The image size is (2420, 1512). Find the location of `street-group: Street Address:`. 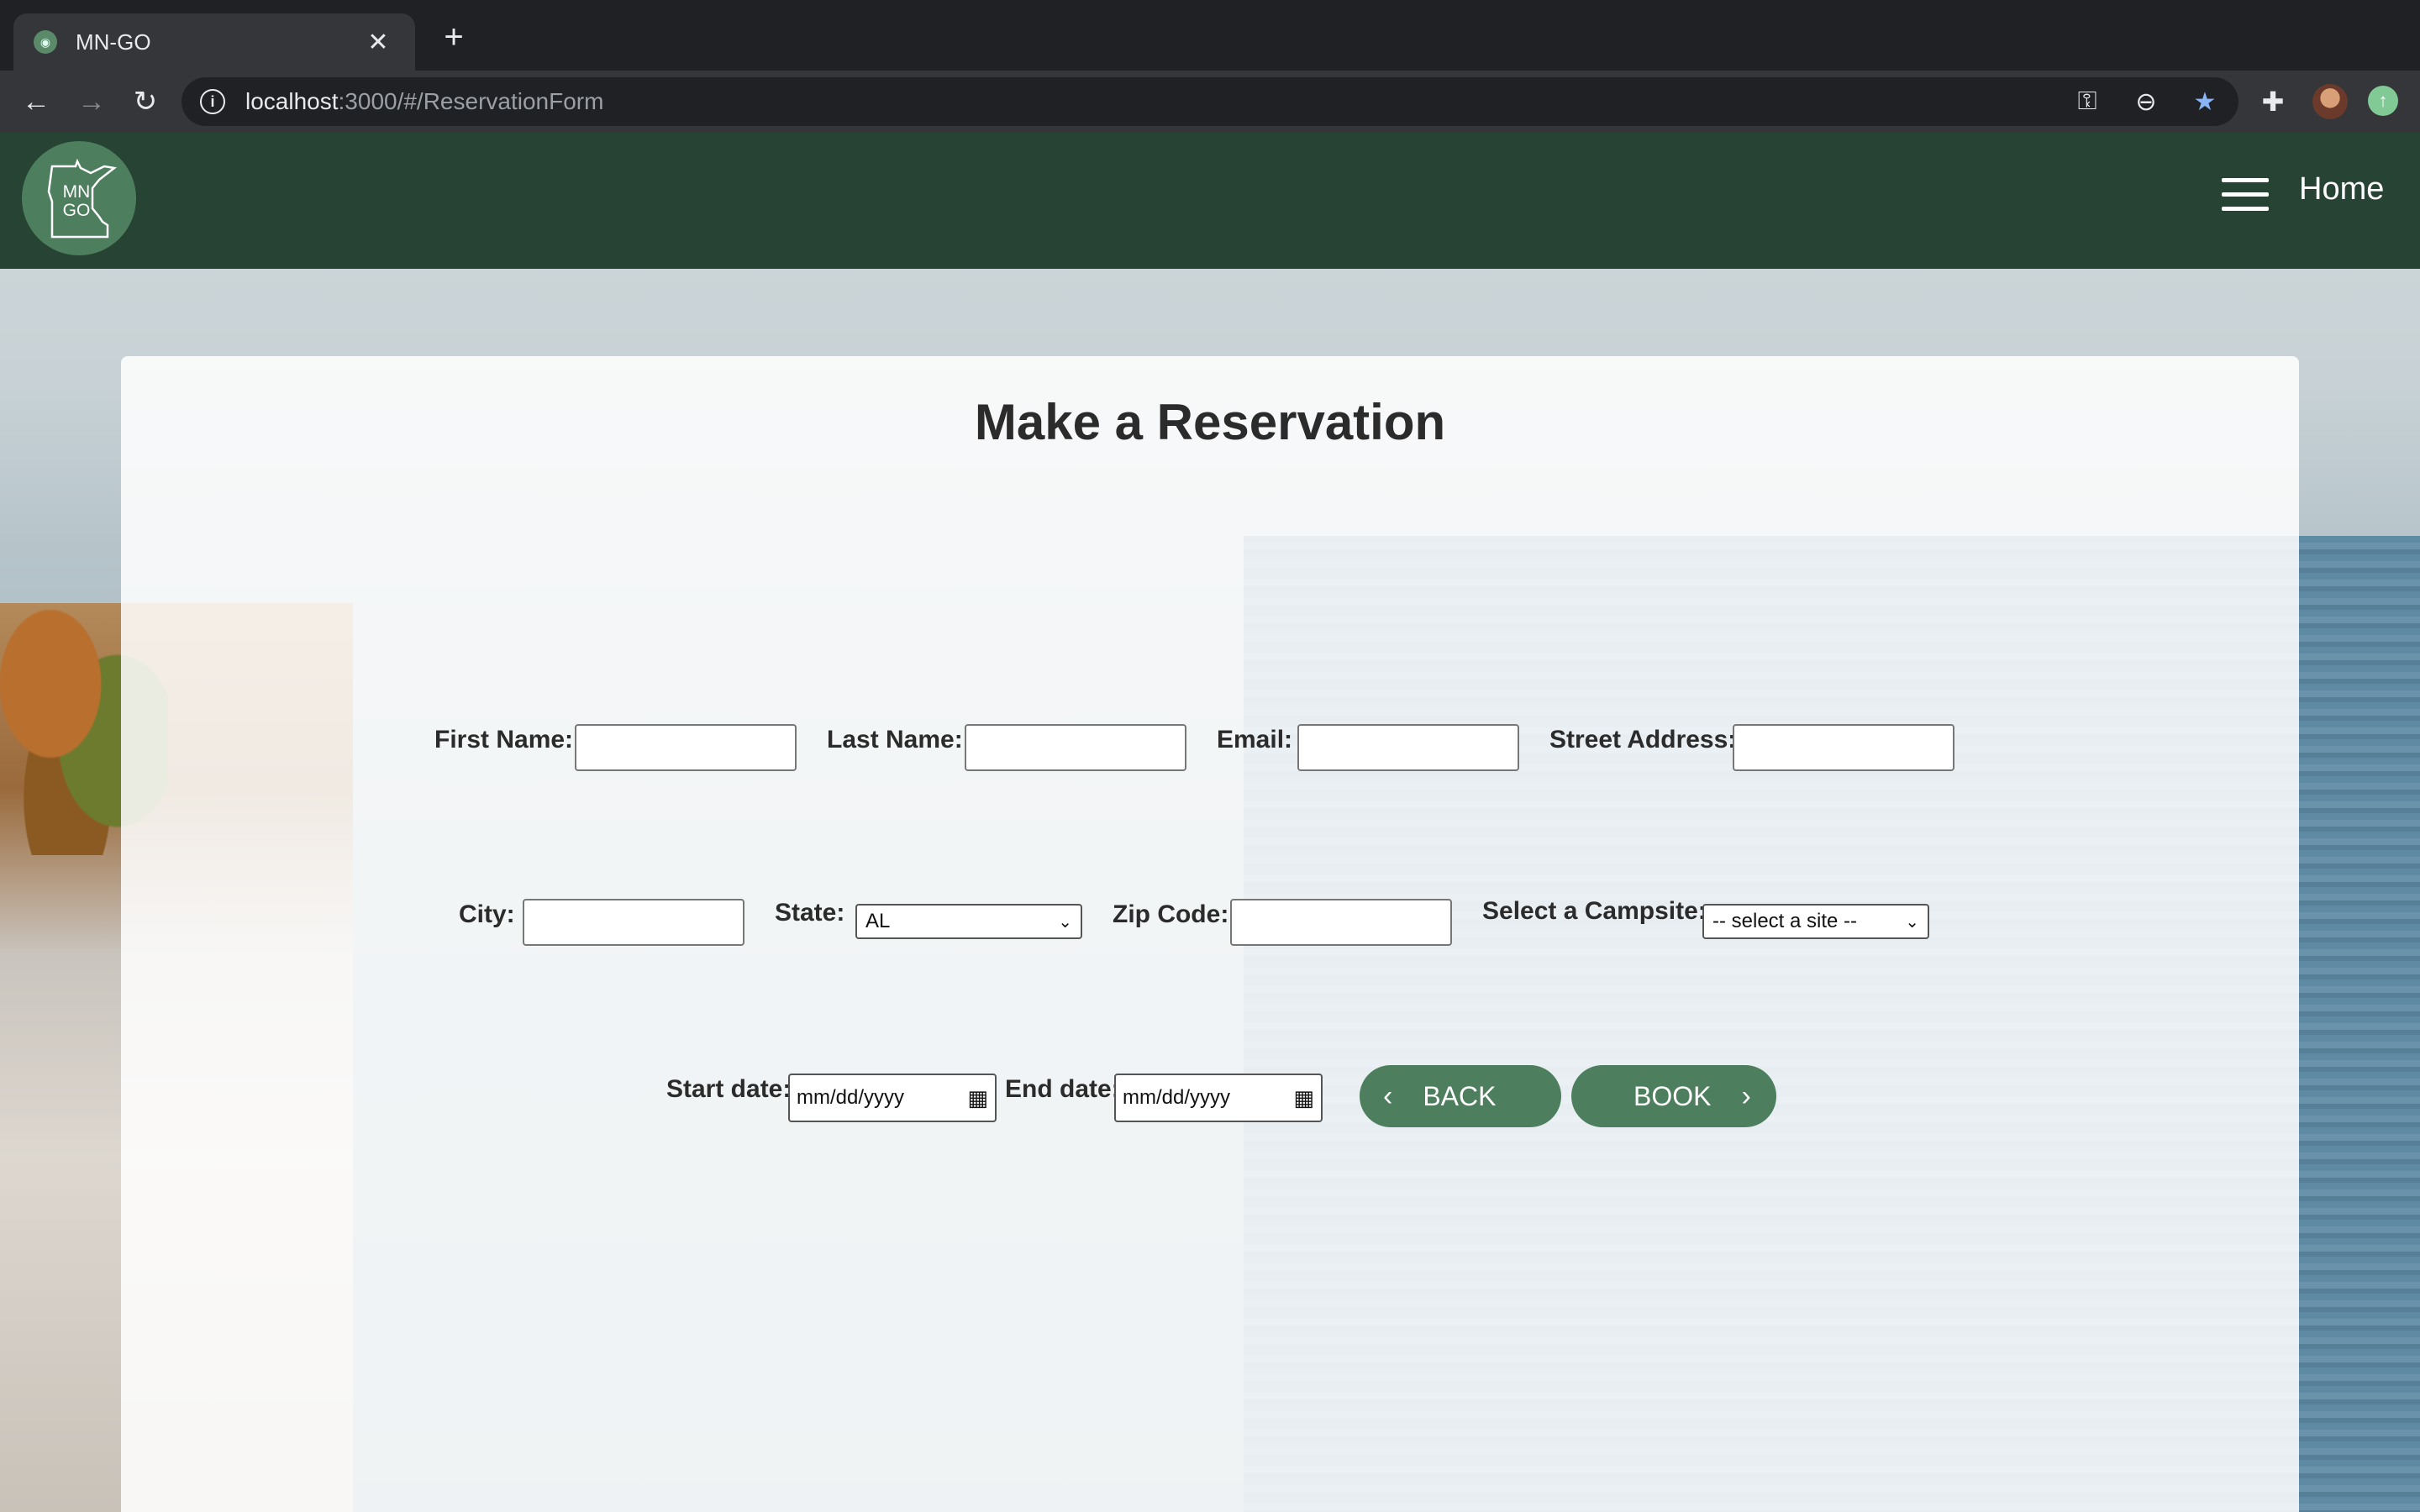

street-group: Street Address: is located at coordinates (1643, 740).